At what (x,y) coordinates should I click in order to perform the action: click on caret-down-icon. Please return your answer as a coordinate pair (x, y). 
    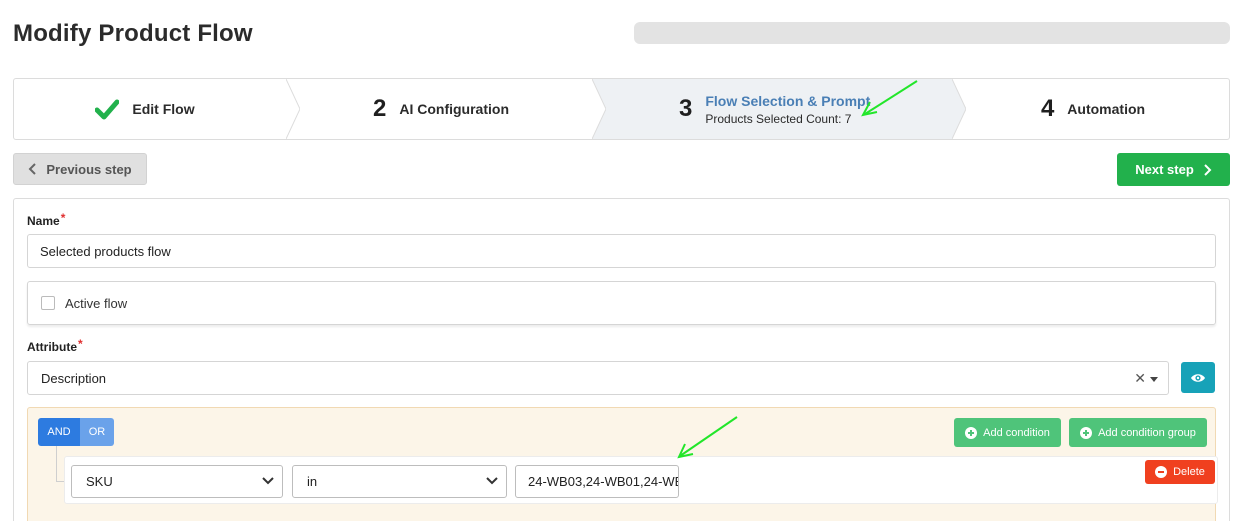
    Looking at the image, I should click on (1154, 379).